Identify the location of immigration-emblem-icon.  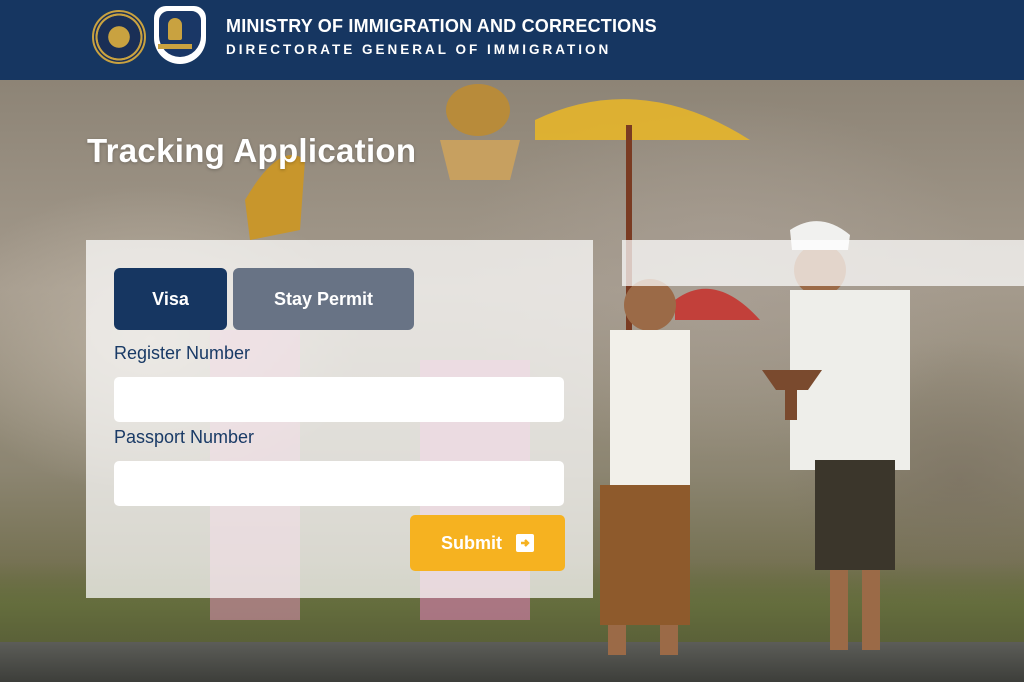
(180, 35).